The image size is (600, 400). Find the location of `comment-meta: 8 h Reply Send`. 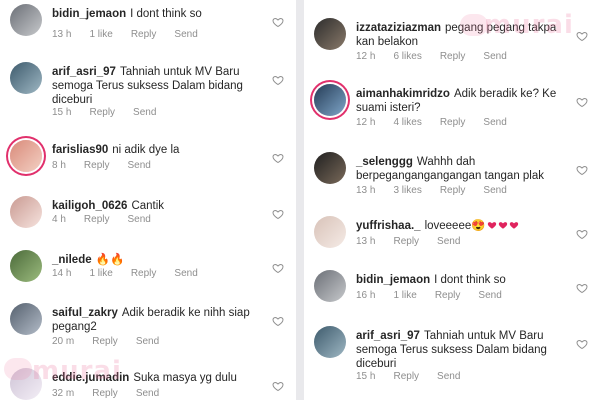

comment-meta: 8 h Reply Send is located at coordinates (110, 165).